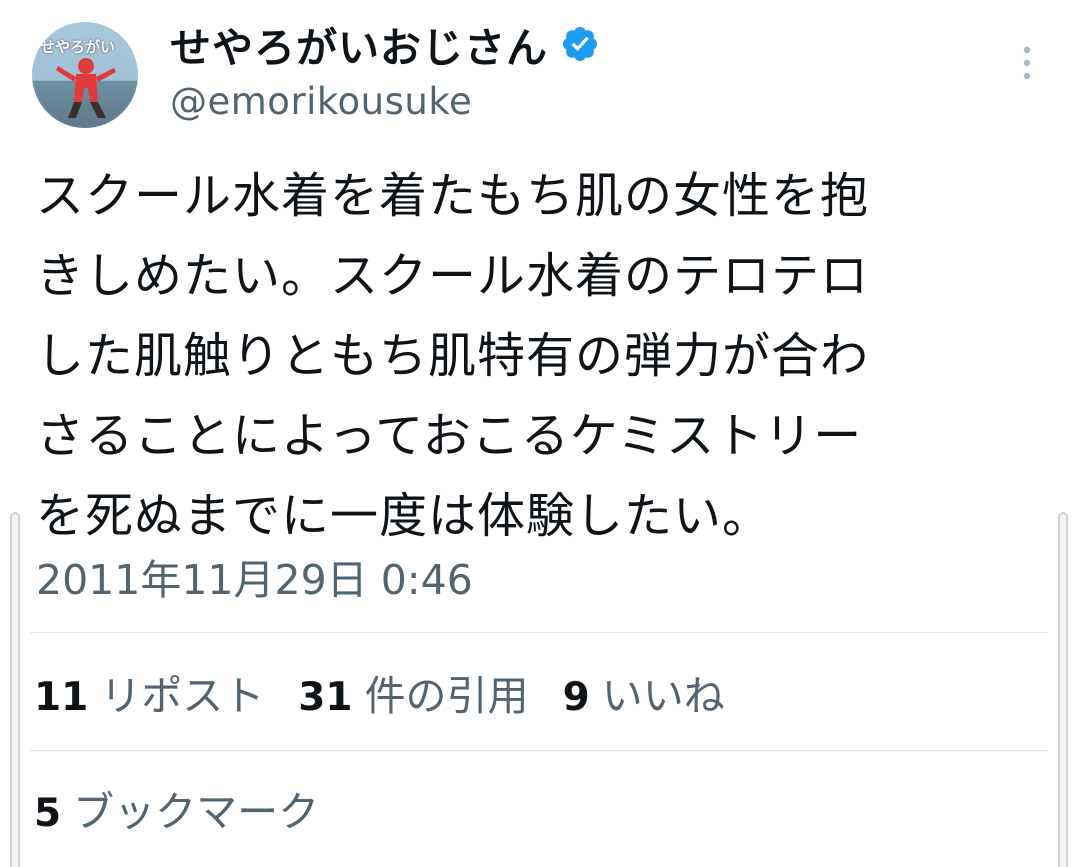 This screenshot has height=867, width=1080. I want to click on repost-count: 11, so click(61, 697).